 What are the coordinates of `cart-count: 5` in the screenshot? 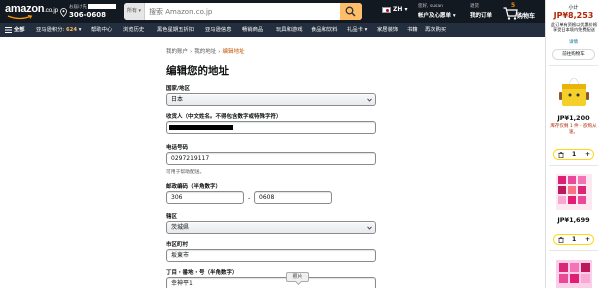 It's located at (513, 5).